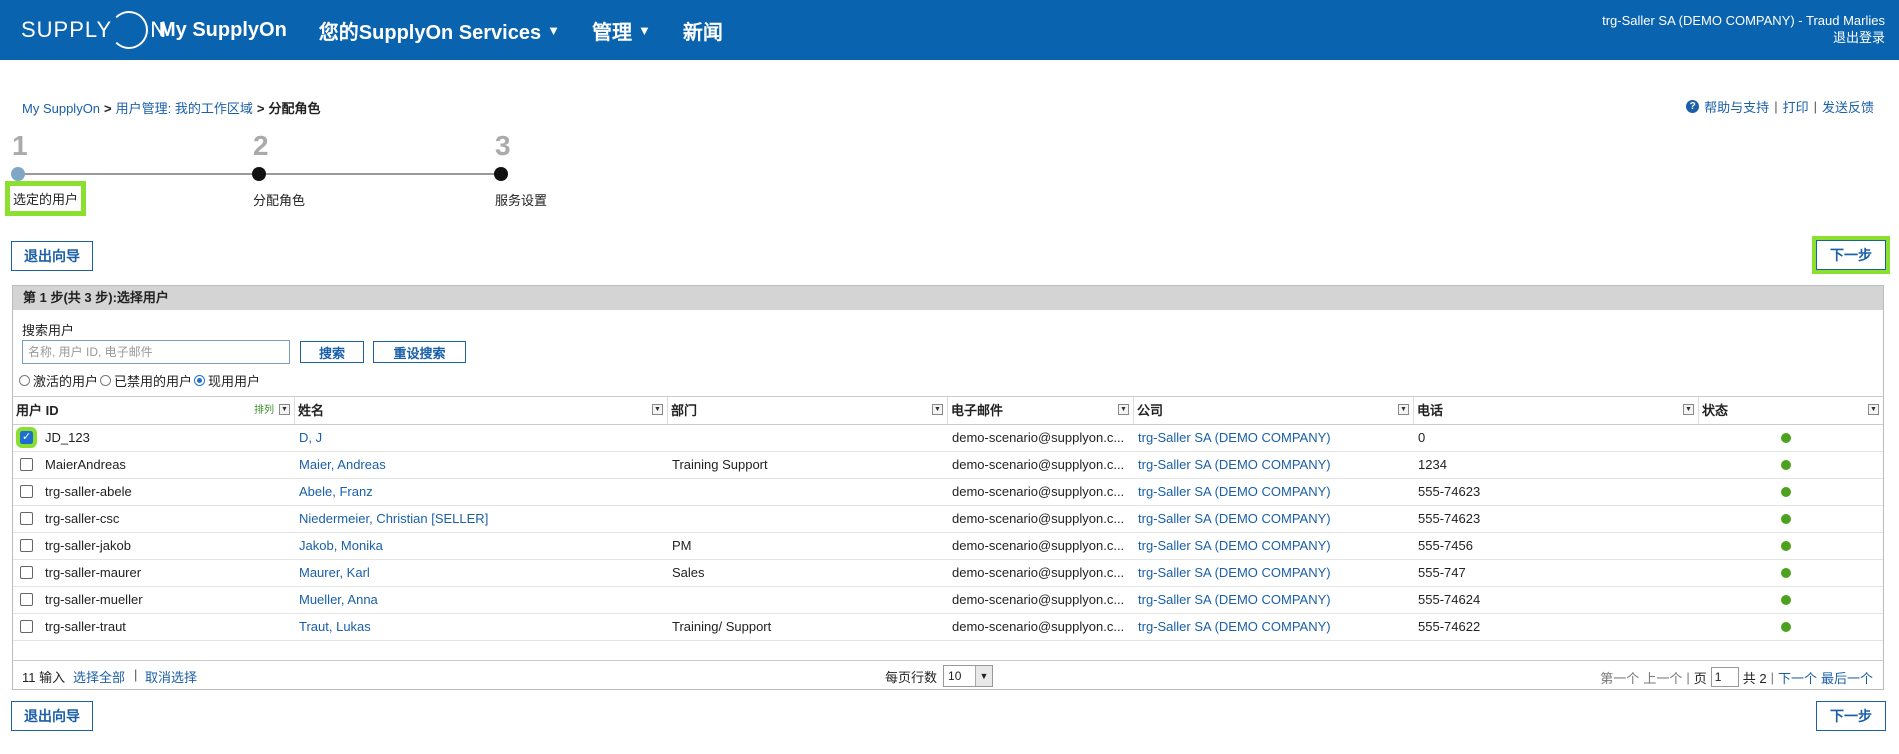  Describe the element at coordinates (138, 380) in the screenshot. I see `user-filter-radios: 激活的用户 已禁用的用户 现用用户` at that location.